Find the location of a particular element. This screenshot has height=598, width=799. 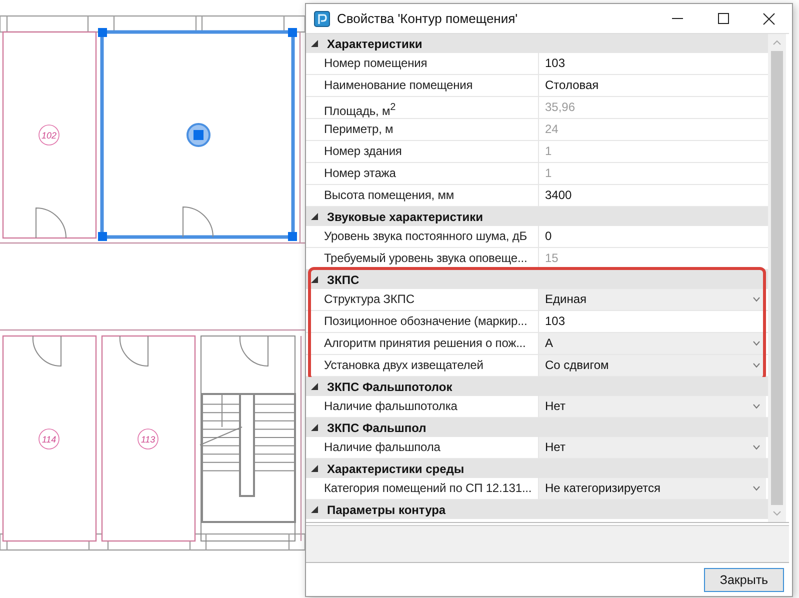

readonly-value: 24 is located at coordinates (552, 129).